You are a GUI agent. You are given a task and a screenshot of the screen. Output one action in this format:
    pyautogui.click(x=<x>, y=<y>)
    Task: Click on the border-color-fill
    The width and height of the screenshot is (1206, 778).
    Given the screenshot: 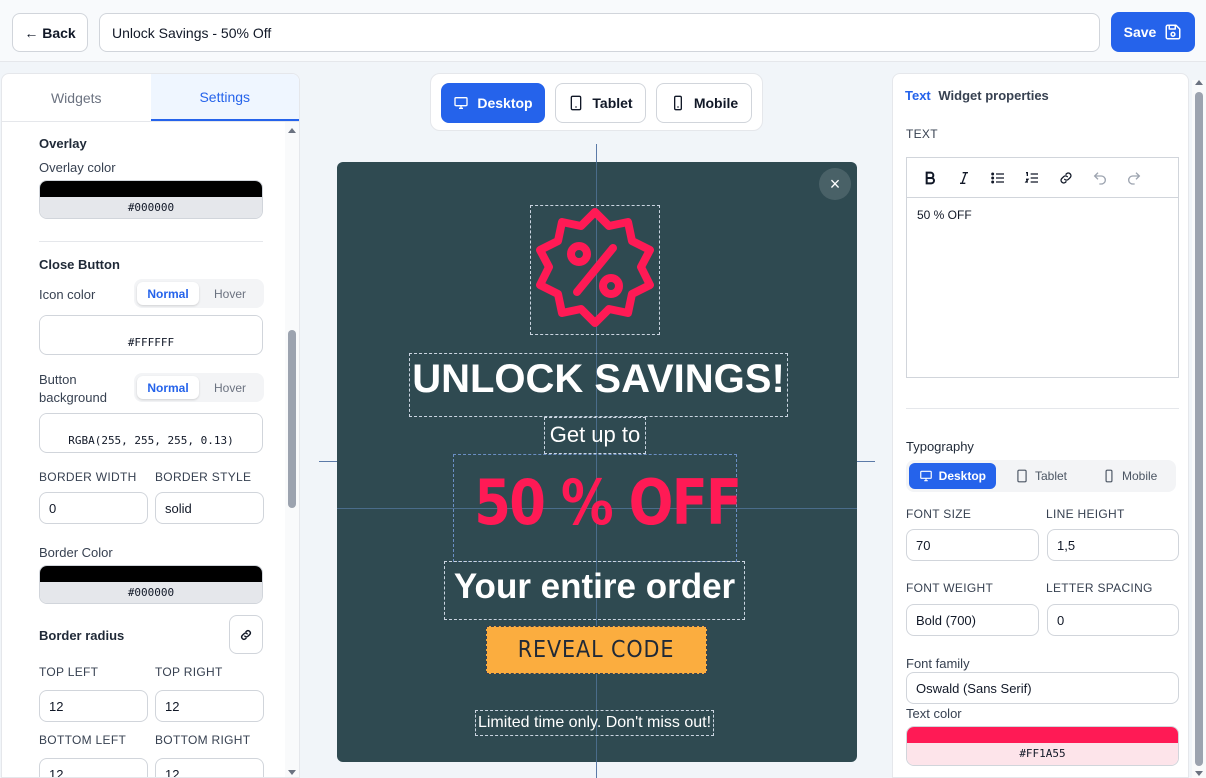 What is the action you would take?
    pyautogui.click(x=151, y=574)
    